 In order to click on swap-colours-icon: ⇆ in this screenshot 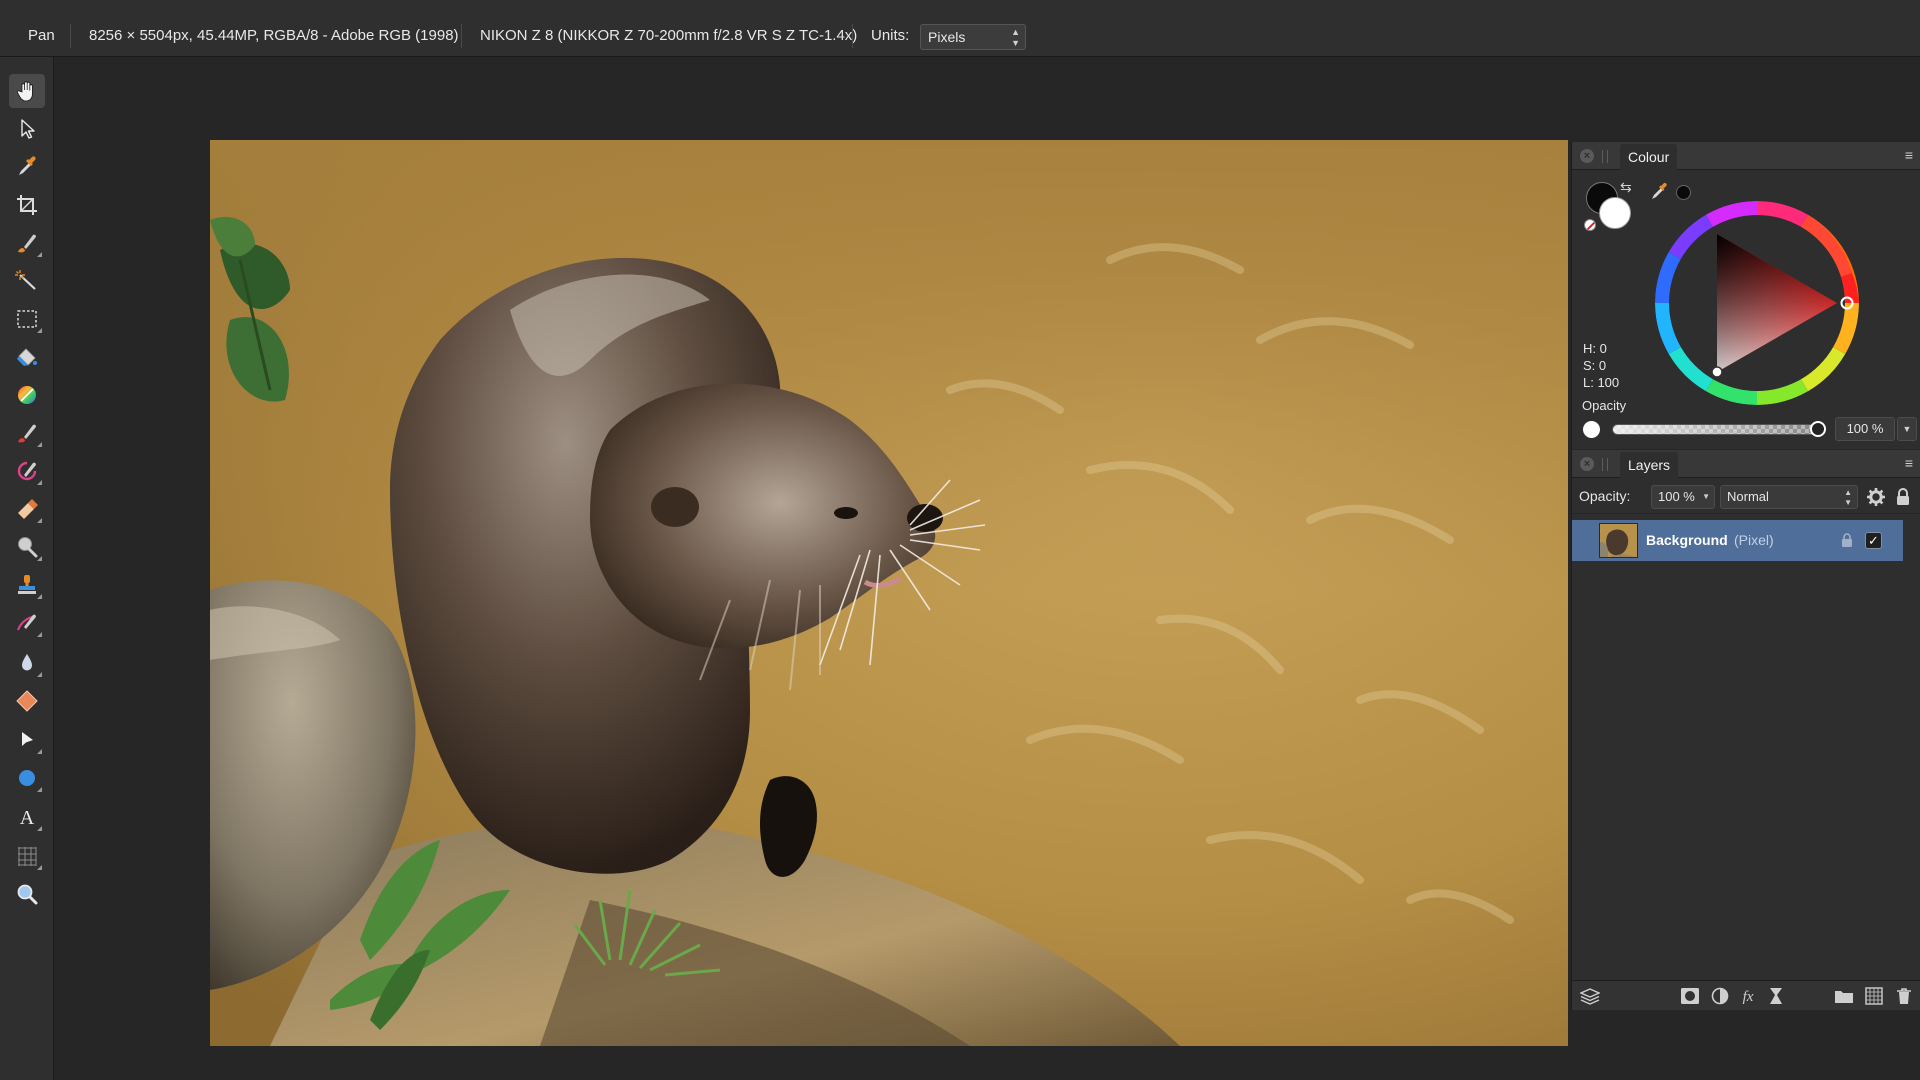, I will do `click(1628, 187)`.